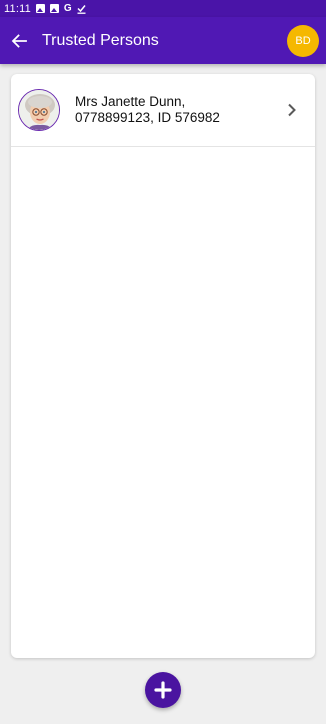 This screenshot has width=326, height=724. Describe the element at coordinates (81, 9) in the screenshot. I see `download-done-icon` at that location.